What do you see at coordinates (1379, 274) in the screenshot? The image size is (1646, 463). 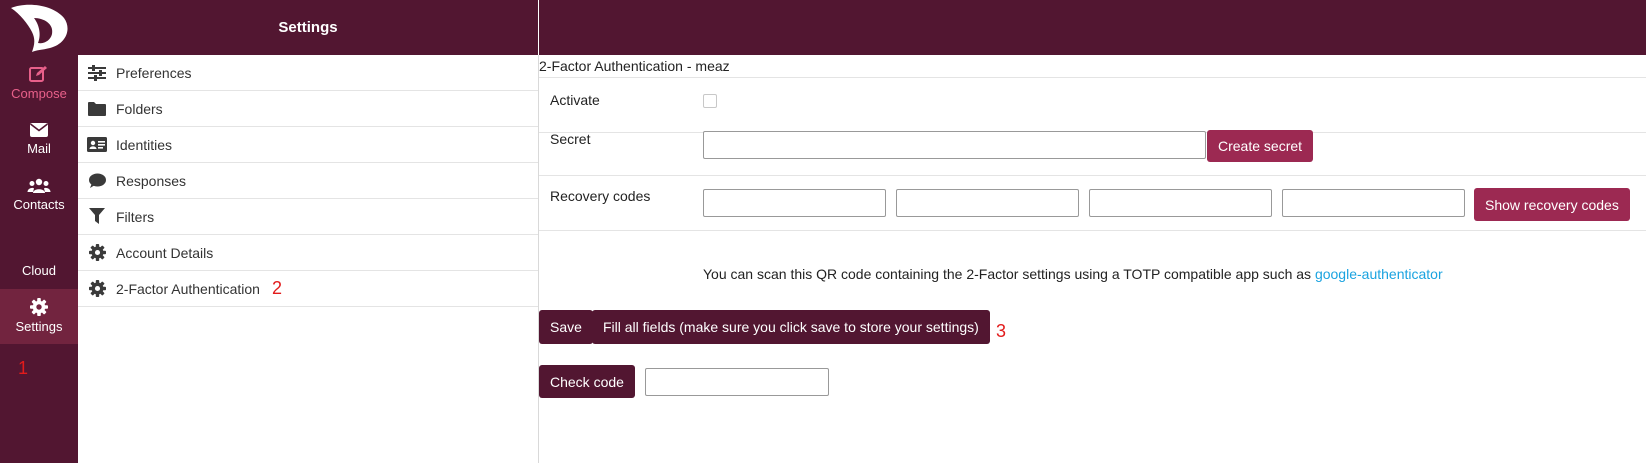 I see `google-authenticator-link: google-authenticator` at bounding box center [1379, 274].